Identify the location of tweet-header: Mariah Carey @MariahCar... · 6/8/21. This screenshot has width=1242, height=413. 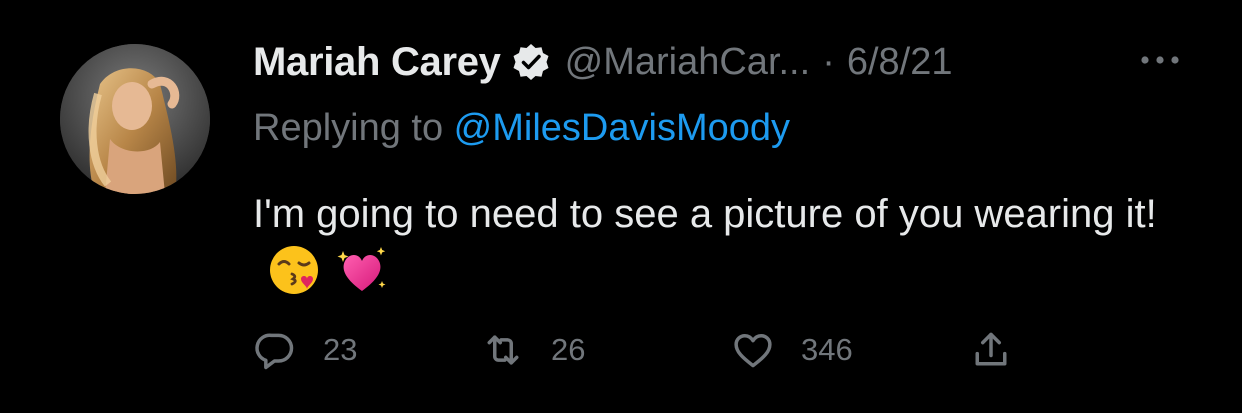
(603, 62).